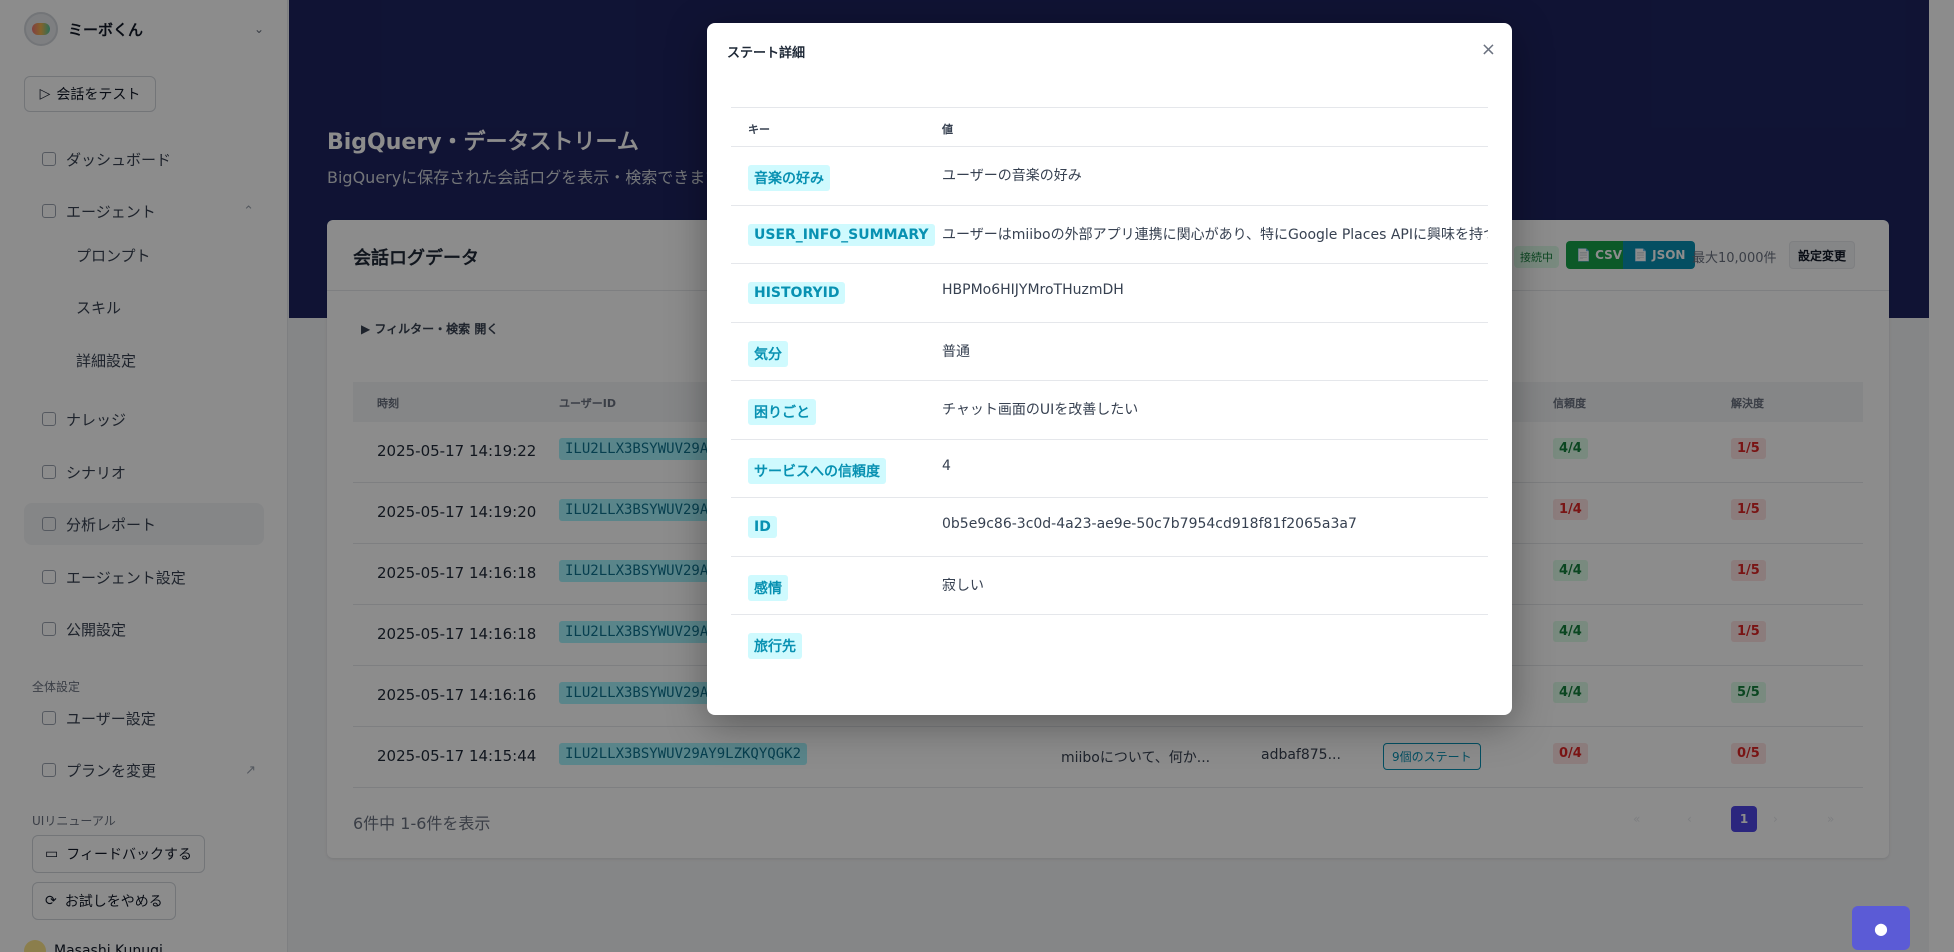  What do you see at coordinates (1109, 352) in the screenshot?
I see `state-row: 気分 普通` at bounding box center [1109, 352].